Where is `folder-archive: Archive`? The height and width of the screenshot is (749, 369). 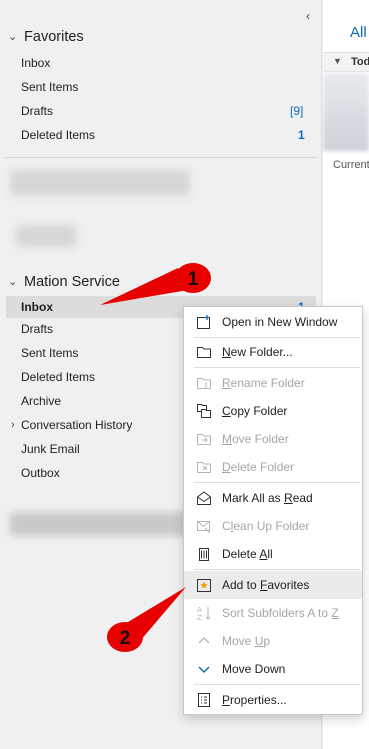
folder-archive: Archive is located at coordinates (41, 401).